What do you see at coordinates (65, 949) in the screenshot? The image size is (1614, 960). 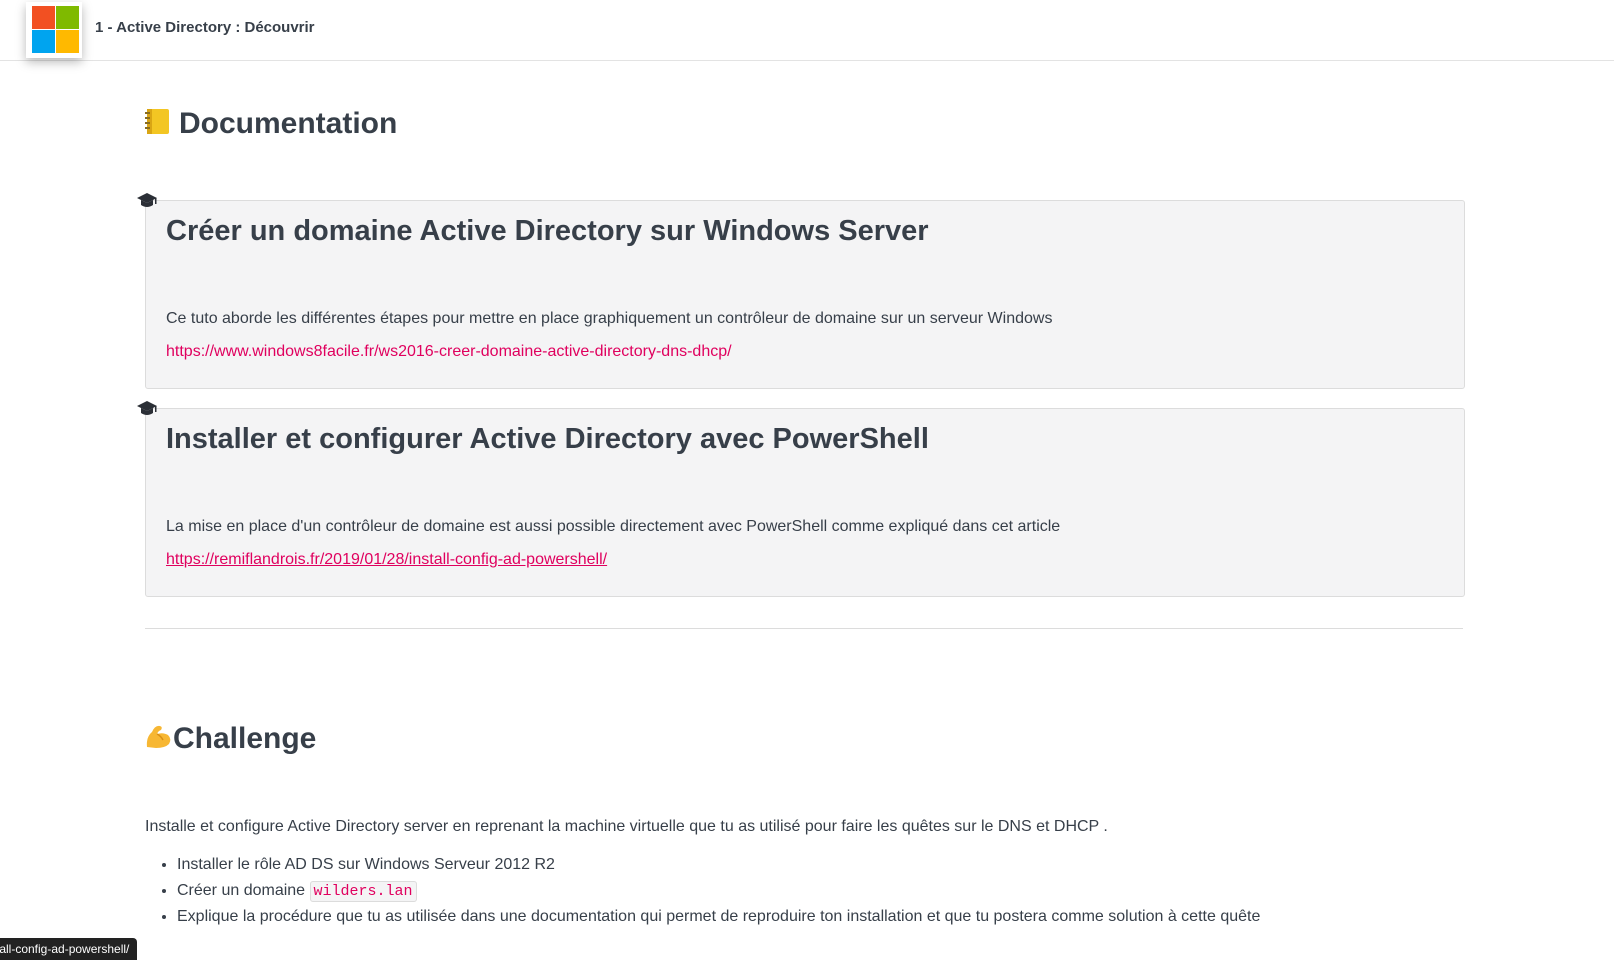 I see `statusbar-url: tall-config-ad-powershell/` at bounding box center [65, 949].